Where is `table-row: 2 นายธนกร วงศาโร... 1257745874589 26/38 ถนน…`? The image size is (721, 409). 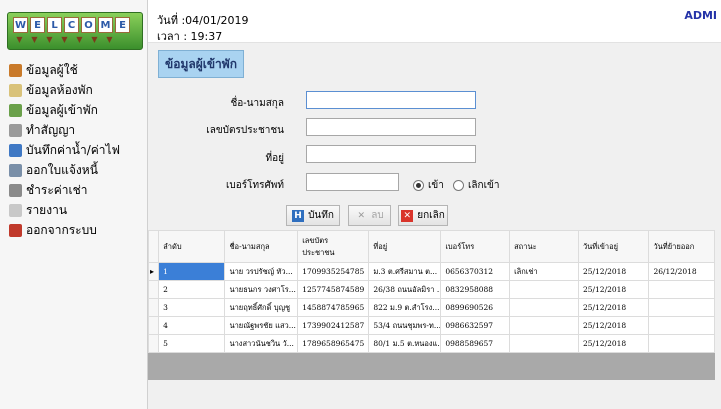
table-row: 2 นายธนกร วงศาโร... 1257745874589 26/38 ถนน… is located at coordinates (431, 289).